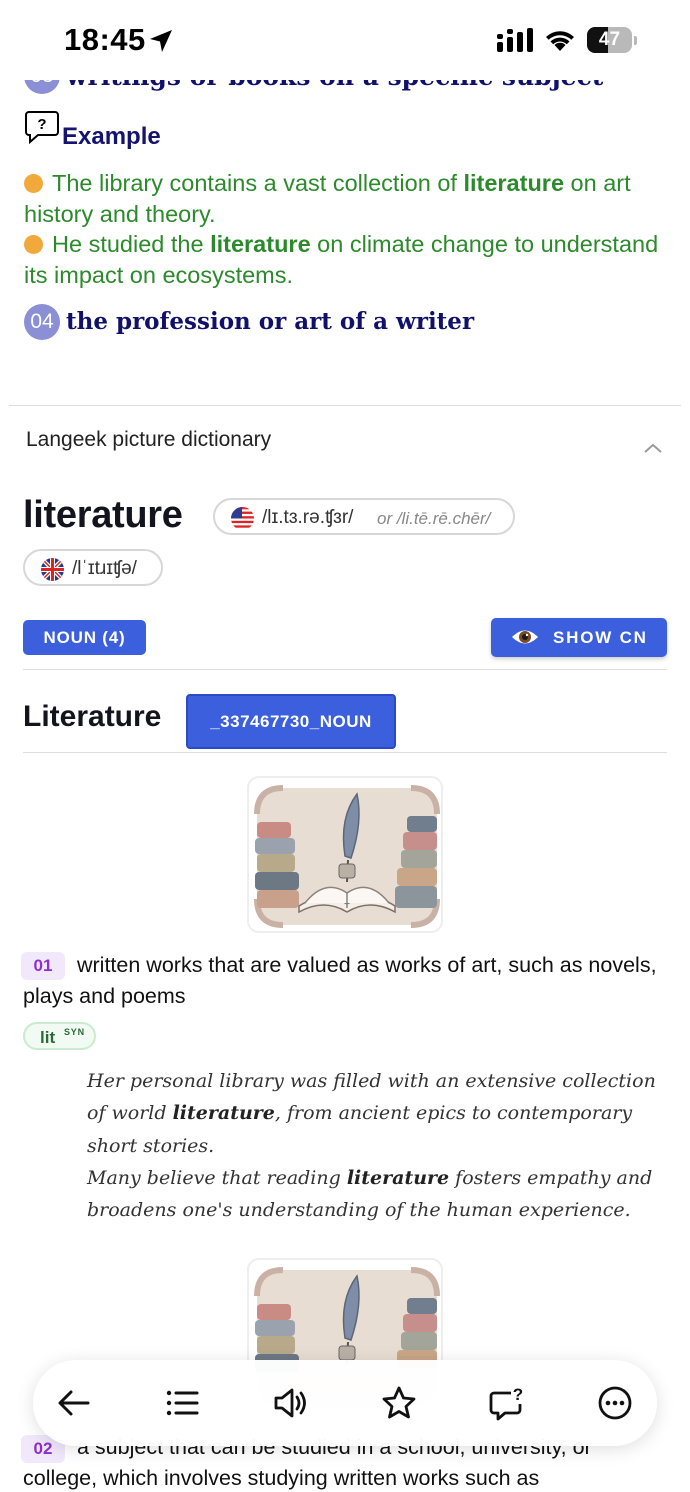 This screenshot has height=1492, width=690. I want to click on literature-illustration, so click(345, 854).